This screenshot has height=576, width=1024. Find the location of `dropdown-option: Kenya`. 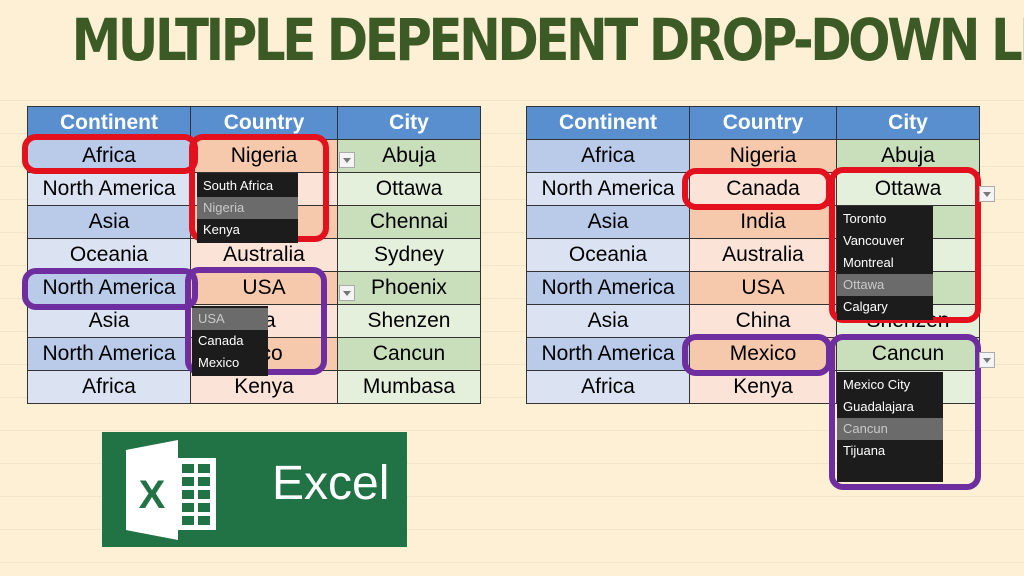

dropdown-option: Kenya is located at coordinates (247, 230).